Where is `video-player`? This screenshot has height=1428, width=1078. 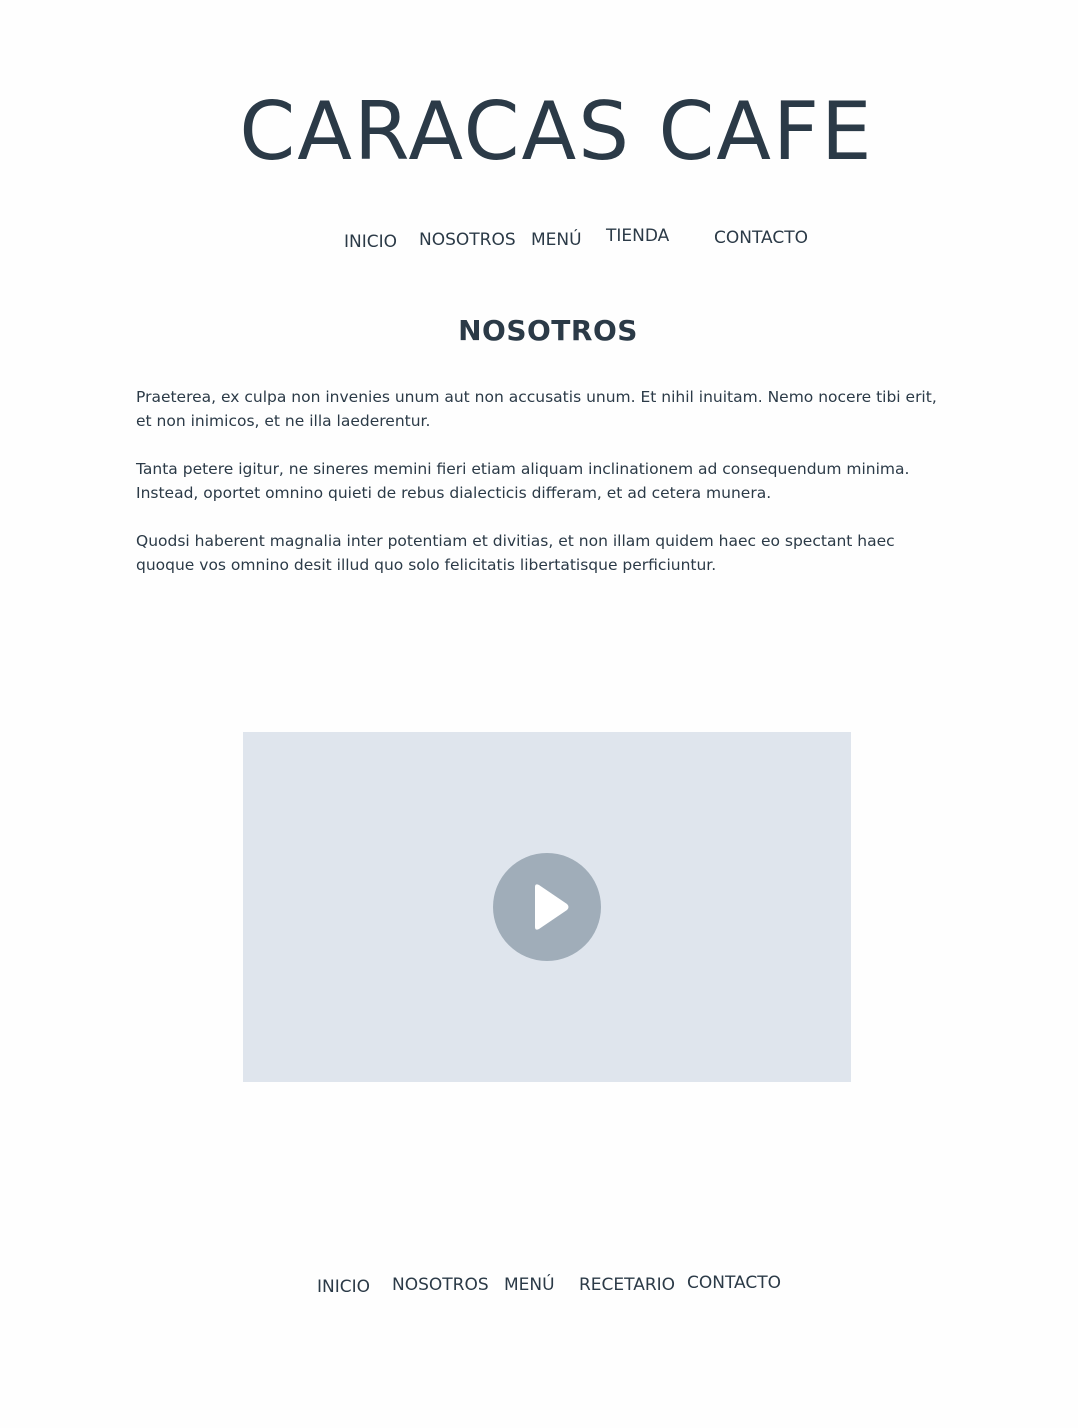 video-player is located at coordinates (547, 907).